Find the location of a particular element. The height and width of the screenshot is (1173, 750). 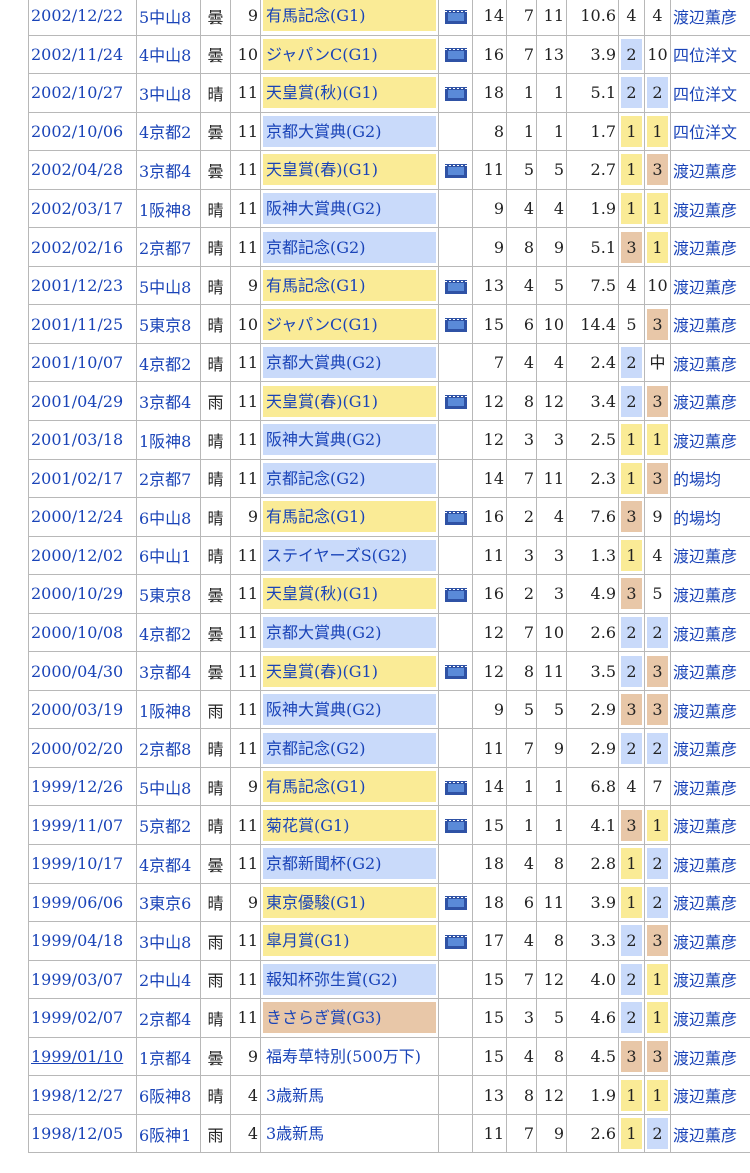

race-date-link: 2002/02/16 is located at coordinates (82, 247).